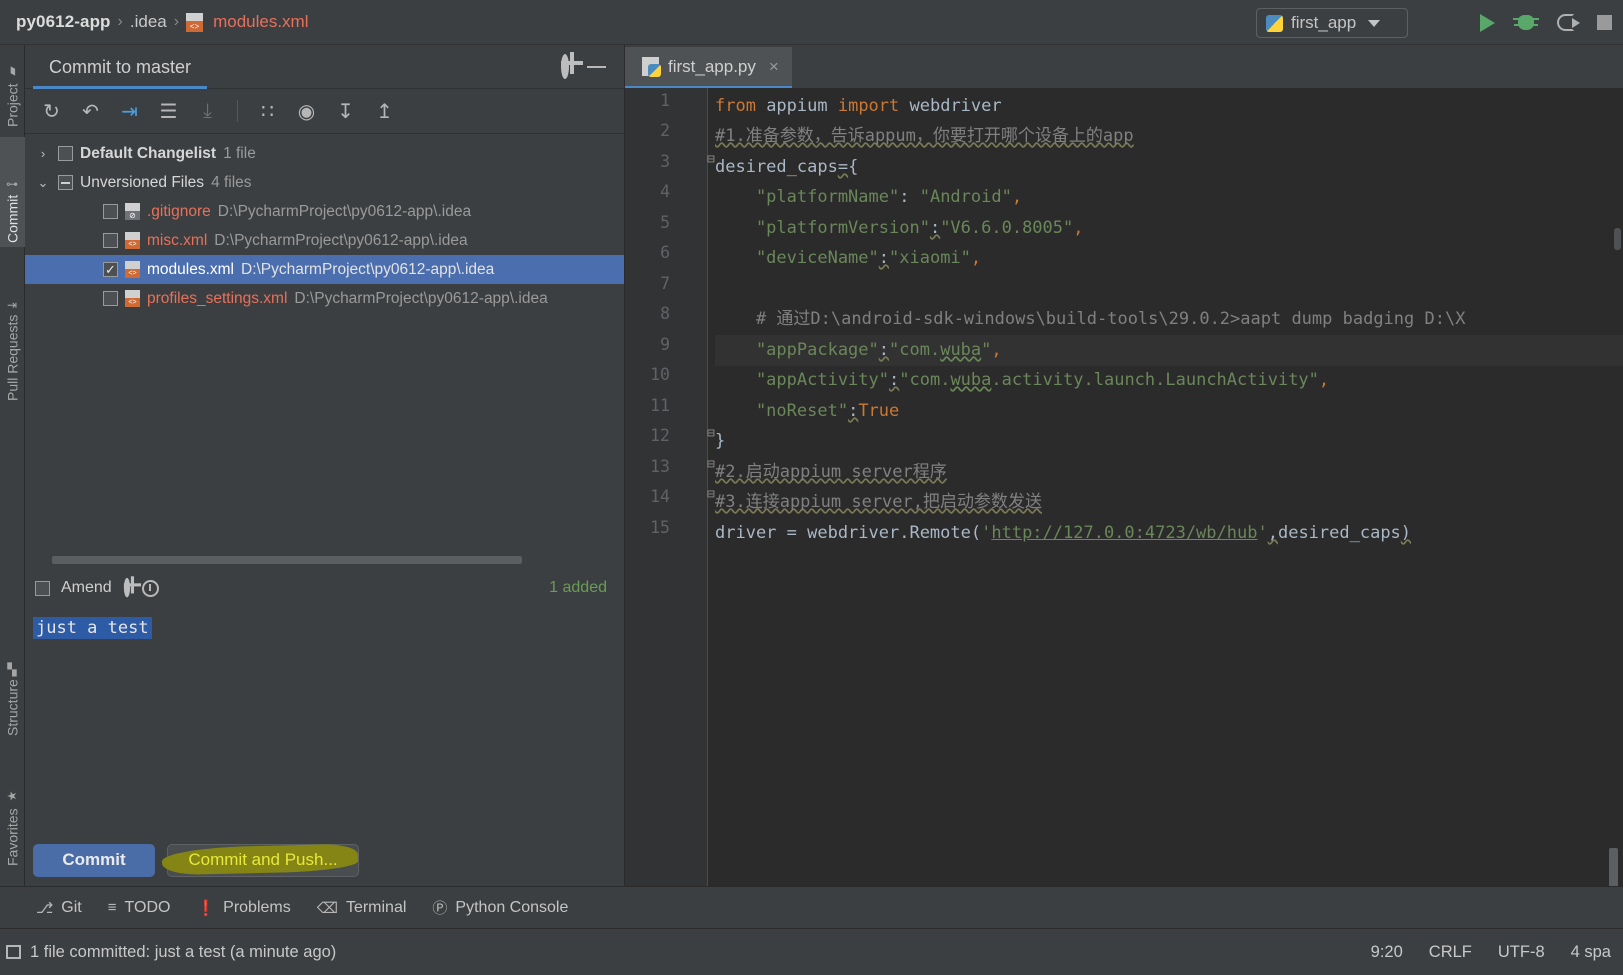 This screenshot has width=1623, height=975. I want to click on run-with-coverage-button, so click(1567, 23).